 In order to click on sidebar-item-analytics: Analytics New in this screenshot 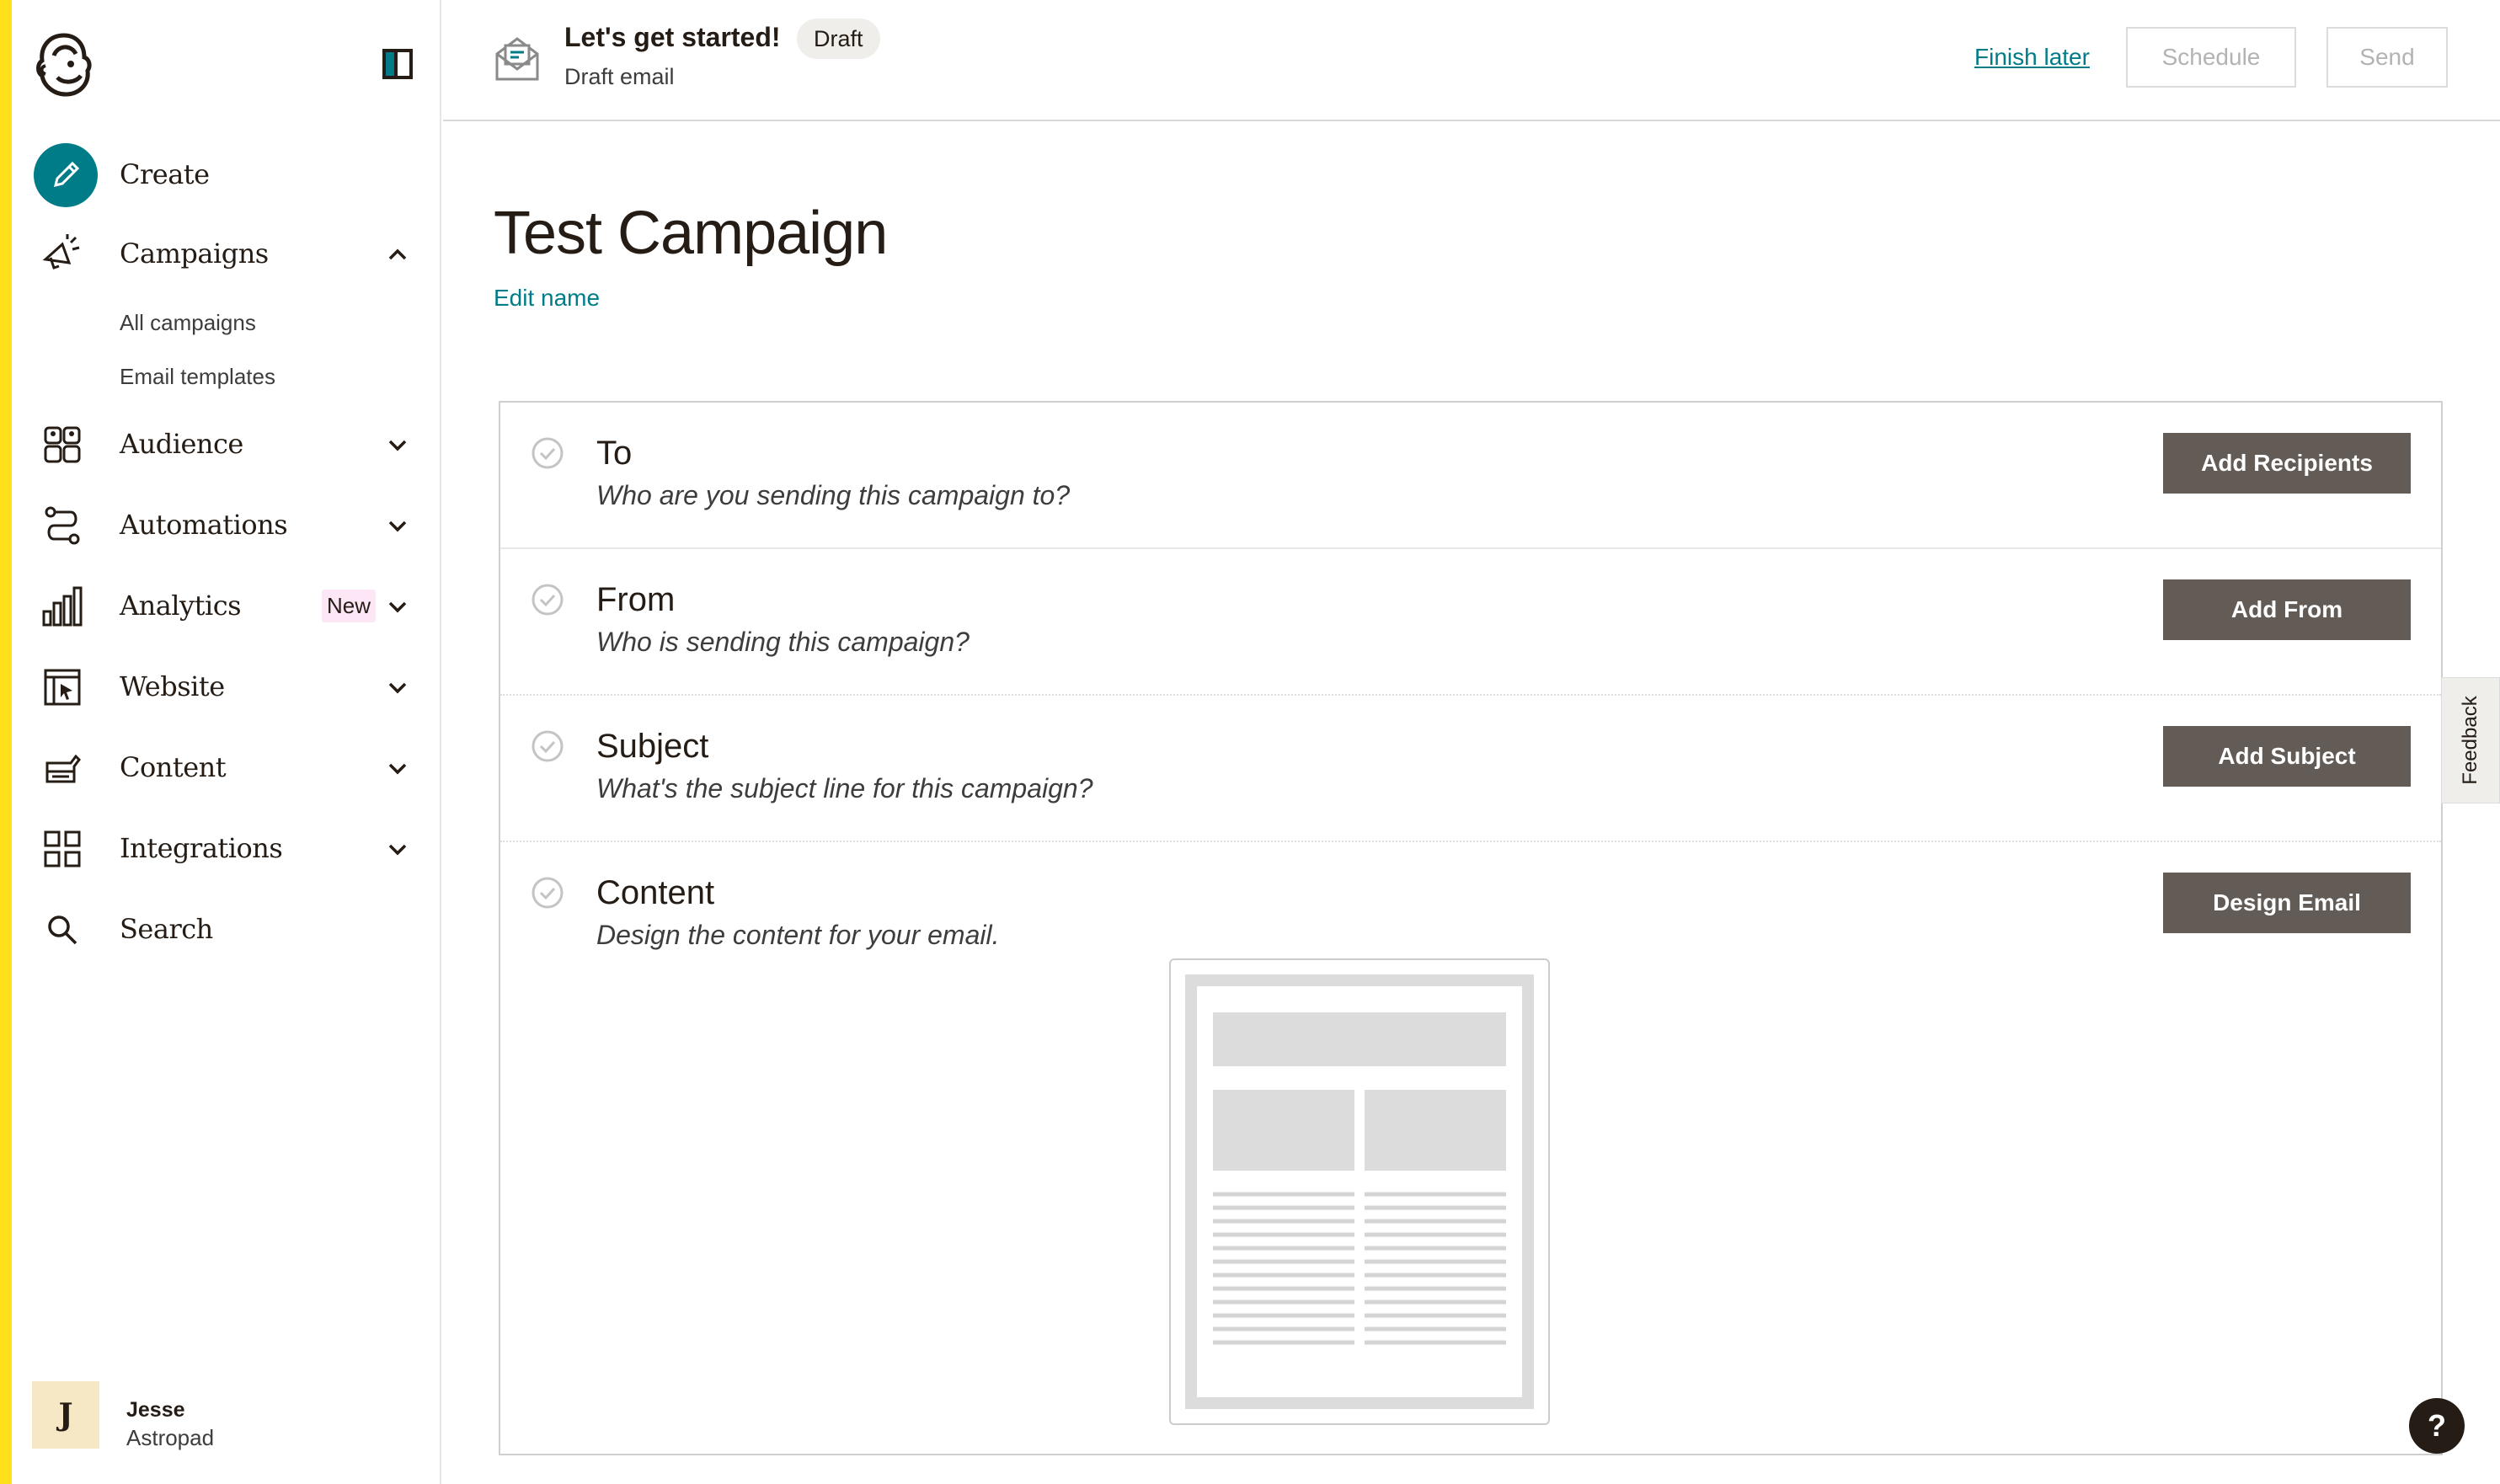, I will do `click(226, 607)`.